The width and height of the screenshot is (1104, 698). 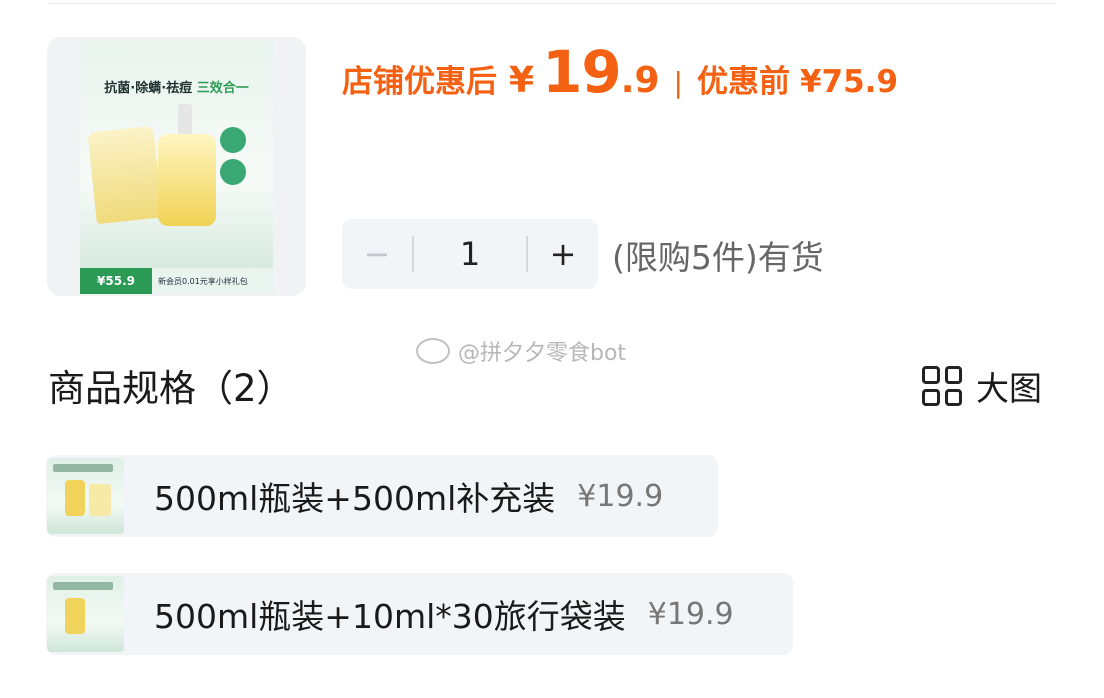 What do you see at coordinates (419, 82) in the screenshot?
I see `discount-price-label: 店铺优惠后` at bounding box center [419, 82].